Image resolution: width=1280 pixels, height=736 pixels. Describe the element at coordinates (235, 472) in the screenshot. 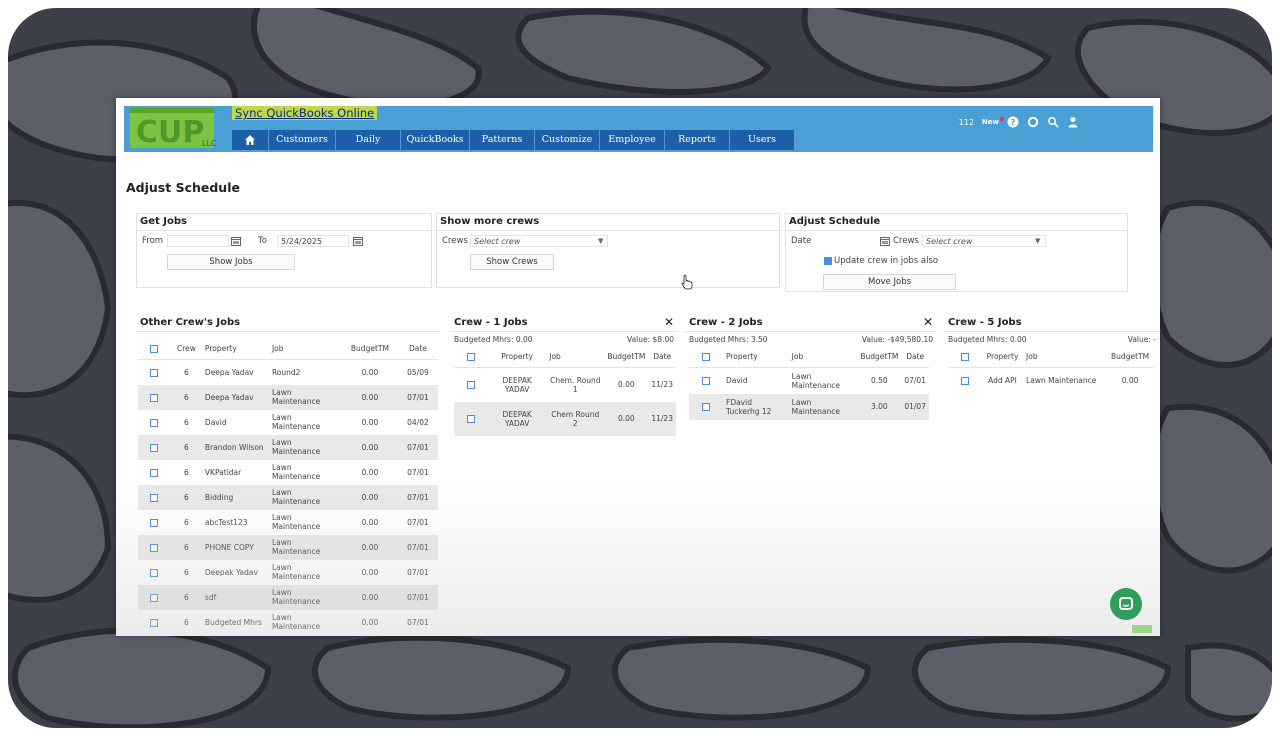

I see `table-cell: VKPatidar` at that location.